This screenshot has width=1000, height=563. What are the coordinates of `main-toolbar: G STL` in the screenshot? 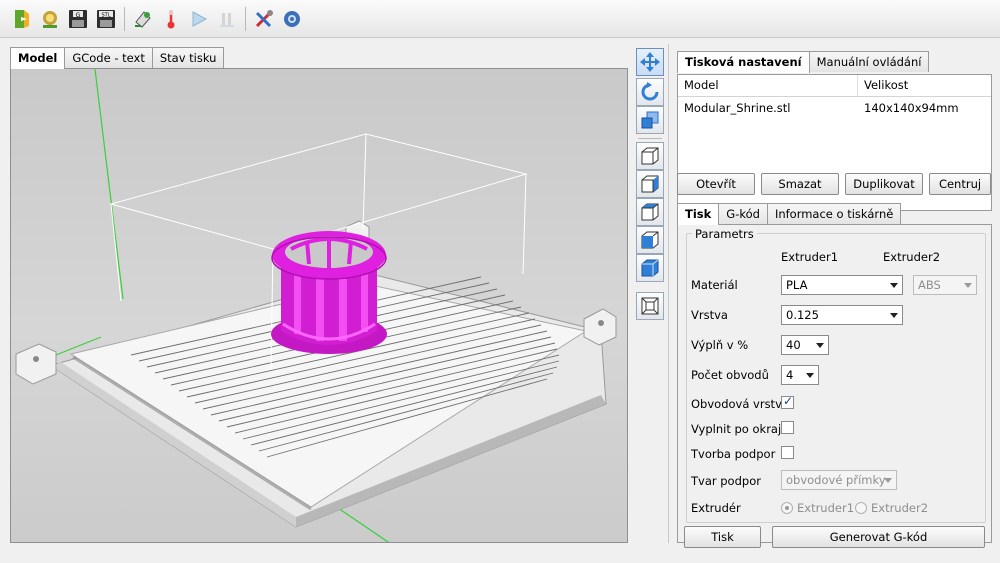 It's located at (500, 19).